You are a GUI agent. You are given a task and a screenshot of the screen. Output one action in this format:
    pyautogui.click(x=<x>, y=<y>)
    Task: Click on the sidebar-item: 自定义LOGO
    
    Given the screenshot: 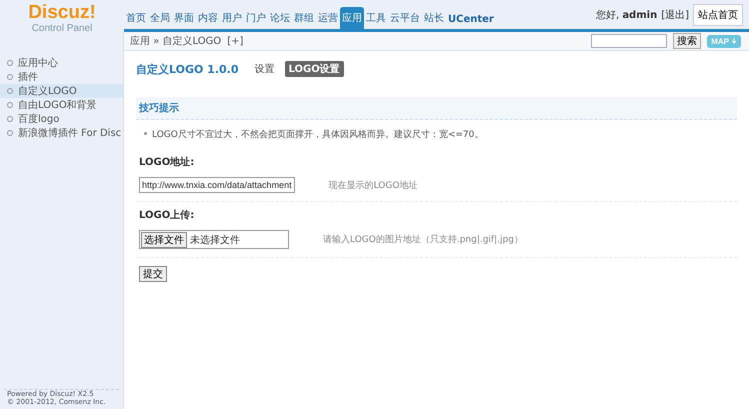 What is the action you would take?
    pyautogui.click(x=61, y=91)
    